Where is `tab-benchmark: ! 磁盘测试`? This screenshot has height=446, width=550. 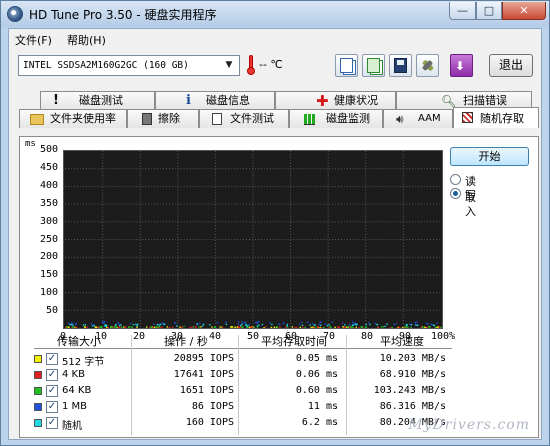
tab-benchmark: ! 磁盘测试 is located at coordinates (97, 100).